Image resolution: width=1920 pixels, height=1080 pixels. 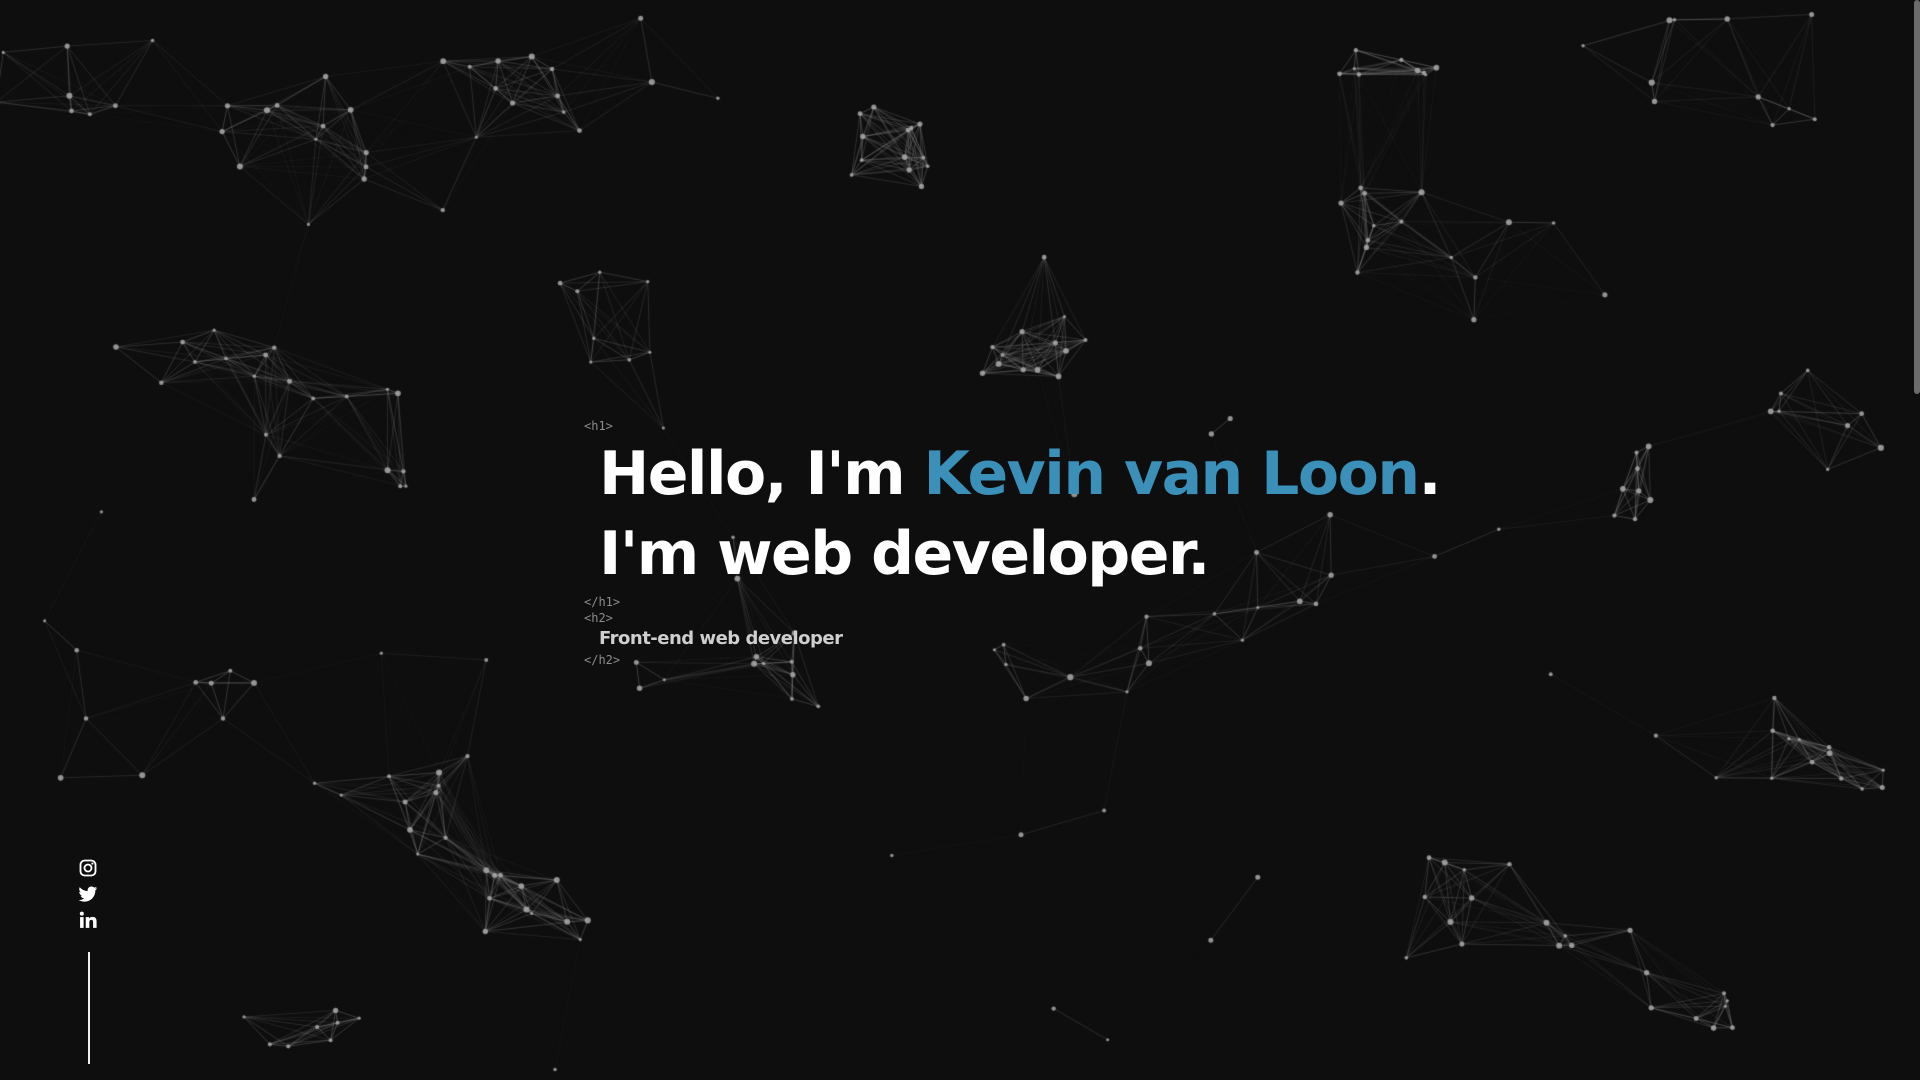 I want to click on scrollbar-thumb, so click(x=1917, y=197).